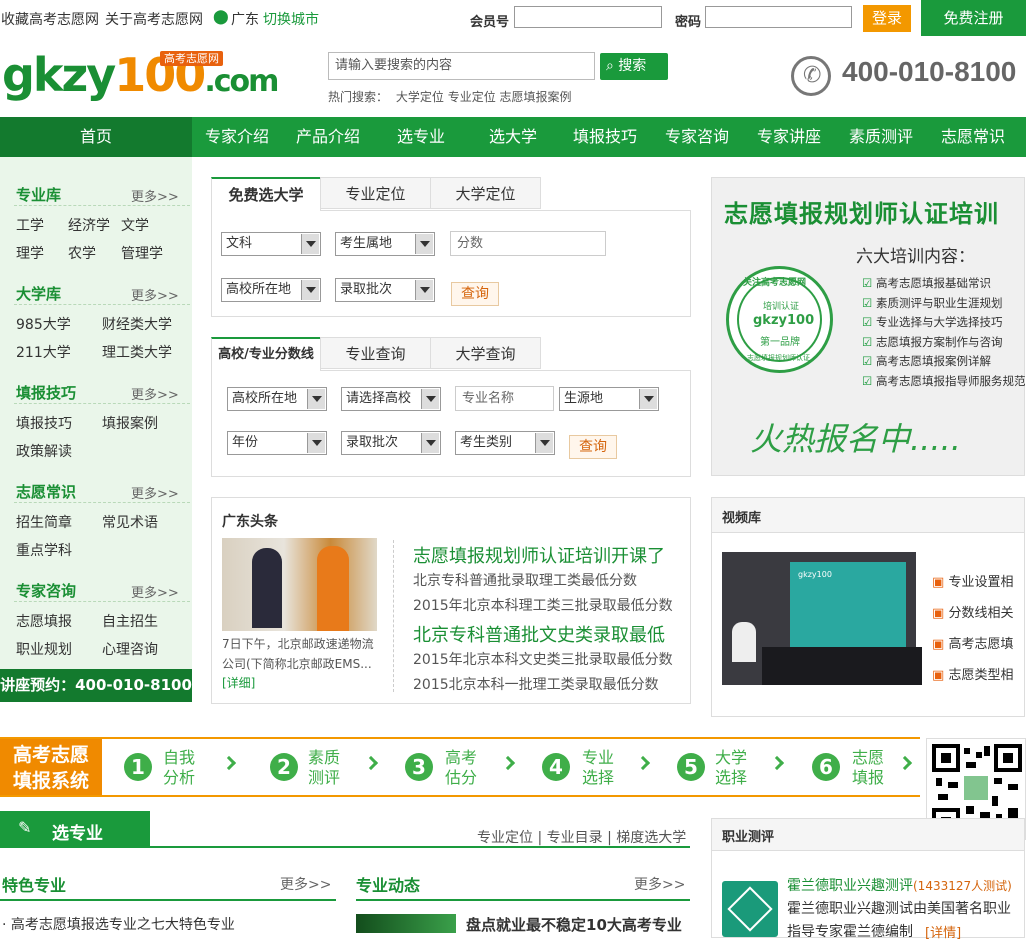 The image size is (1026, 941). Describe the element at coordinates (850, 885) in the screenshot. I see `holland-test-link: 霍兰德职业兴趣测评` at that location.